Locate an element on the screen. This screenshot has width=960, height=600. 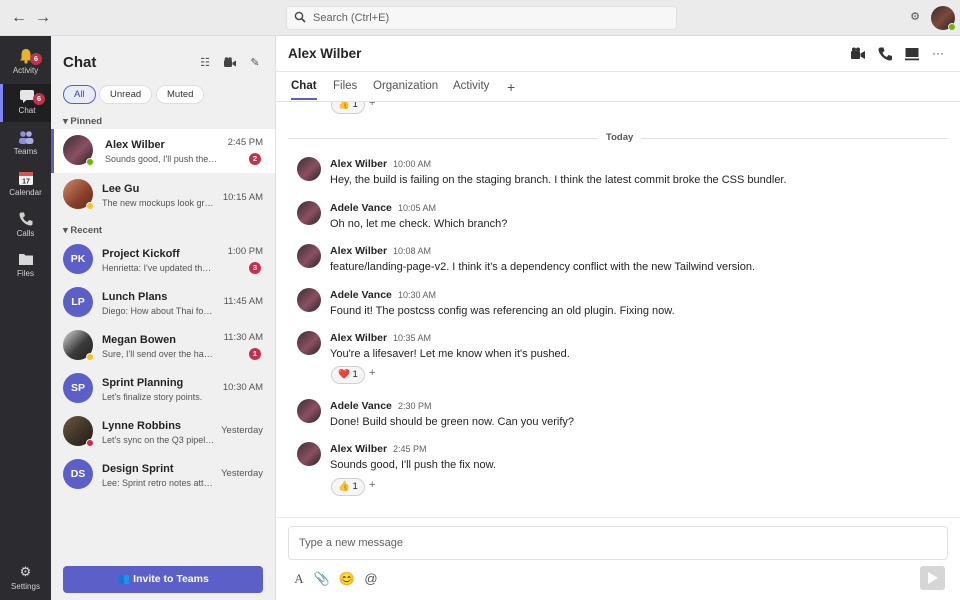
settings-gear-icon: ⚙ is located at coordinates (915, 17).